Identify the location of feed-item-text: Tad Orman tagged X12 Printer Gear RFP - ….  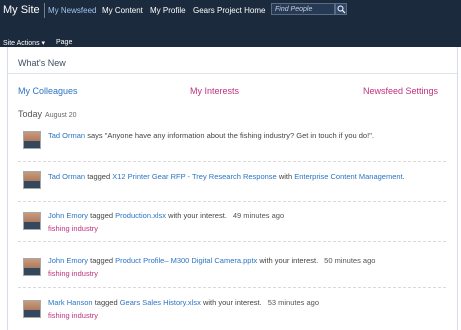
(226, 176).